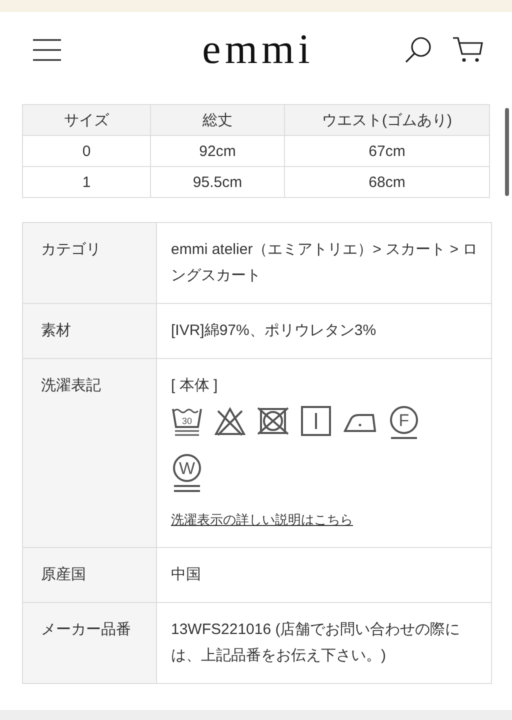 The image size is (512, 720). What do you see at coordinates (86, 182) in the screenshot?
I see `table-cell: 1` at bounding box center [86, 182].